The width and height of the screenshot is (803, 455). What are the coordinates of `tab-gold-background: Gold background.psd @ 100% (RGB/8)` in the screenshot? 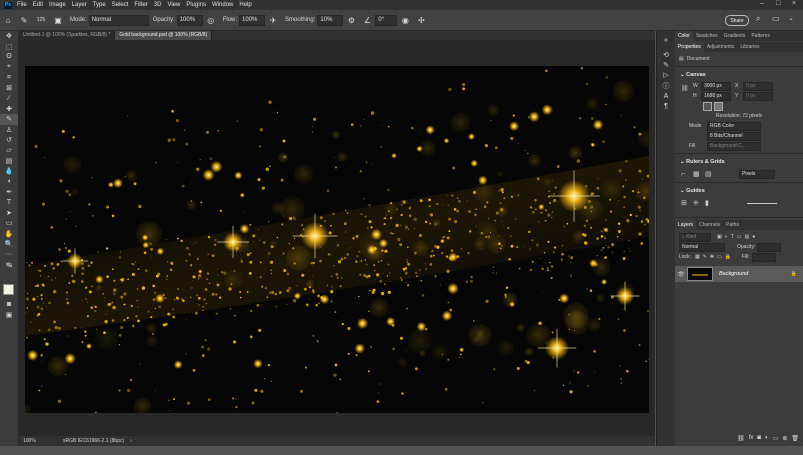 It's located at (164, 35).